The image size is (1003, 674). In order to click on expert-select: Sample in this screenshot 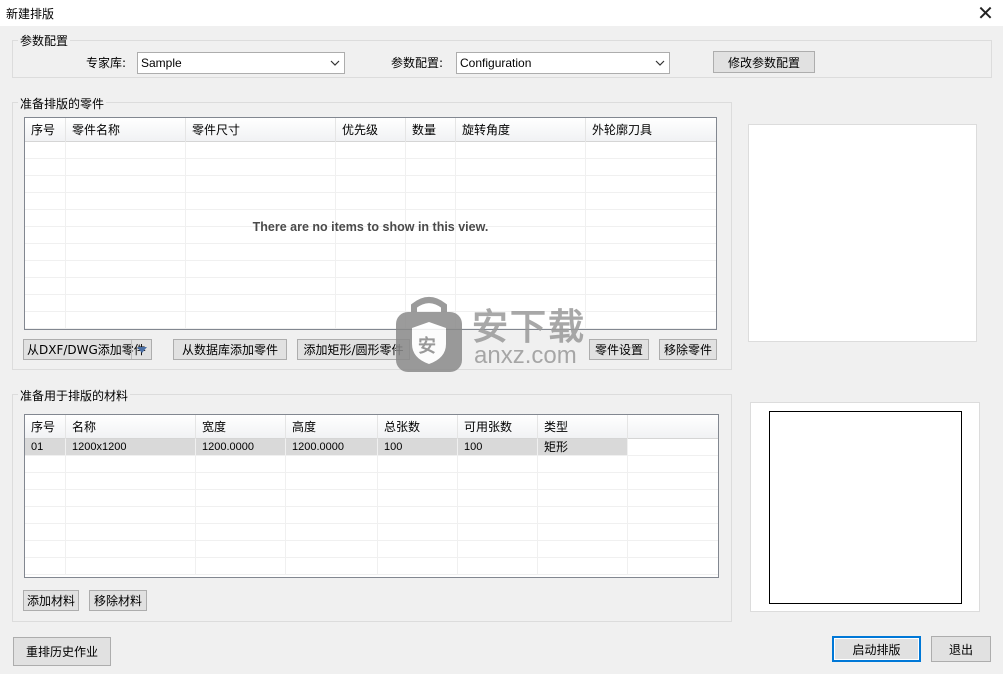, I will do `click(241, 63)`.